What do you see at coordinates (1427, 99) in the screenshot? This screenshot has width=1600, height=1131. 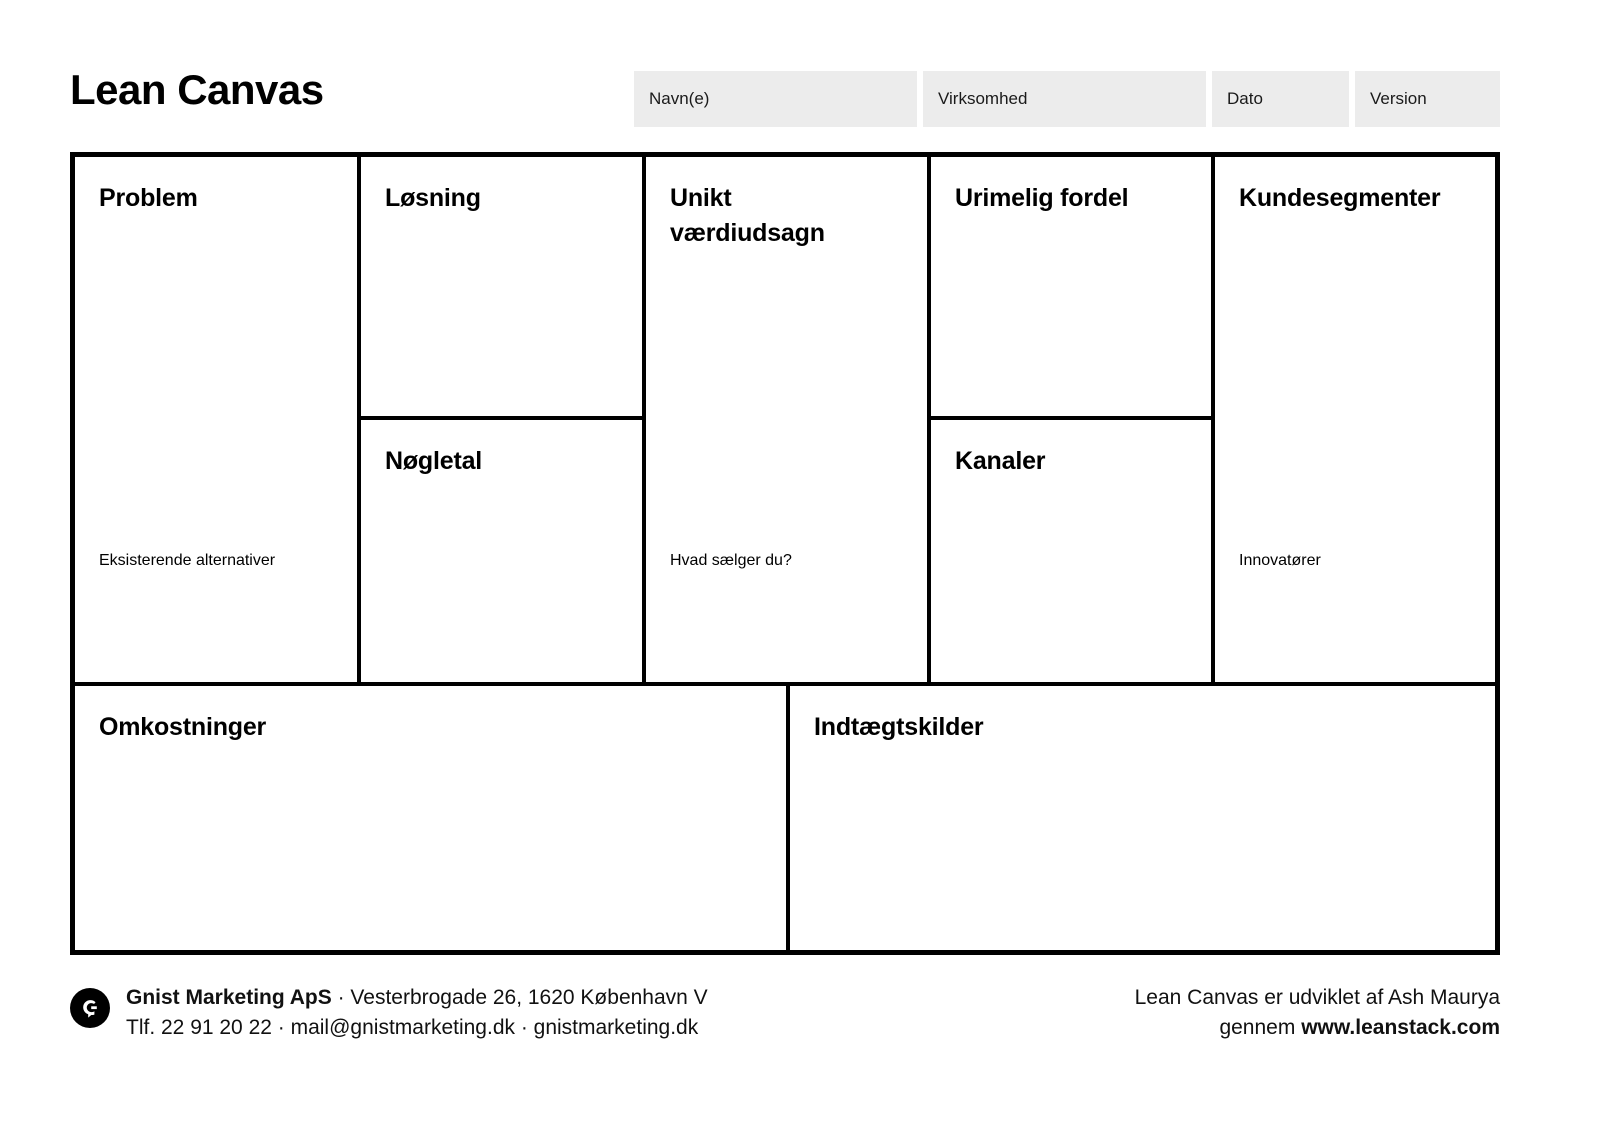 I see `version-field` at bounding box center [1427, 99].